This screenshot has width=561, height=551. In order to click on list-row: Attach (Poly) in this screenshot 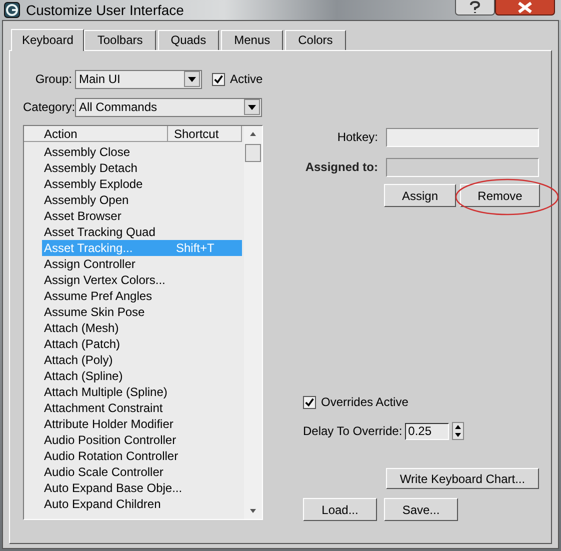, I will do `click(142, 360)`.